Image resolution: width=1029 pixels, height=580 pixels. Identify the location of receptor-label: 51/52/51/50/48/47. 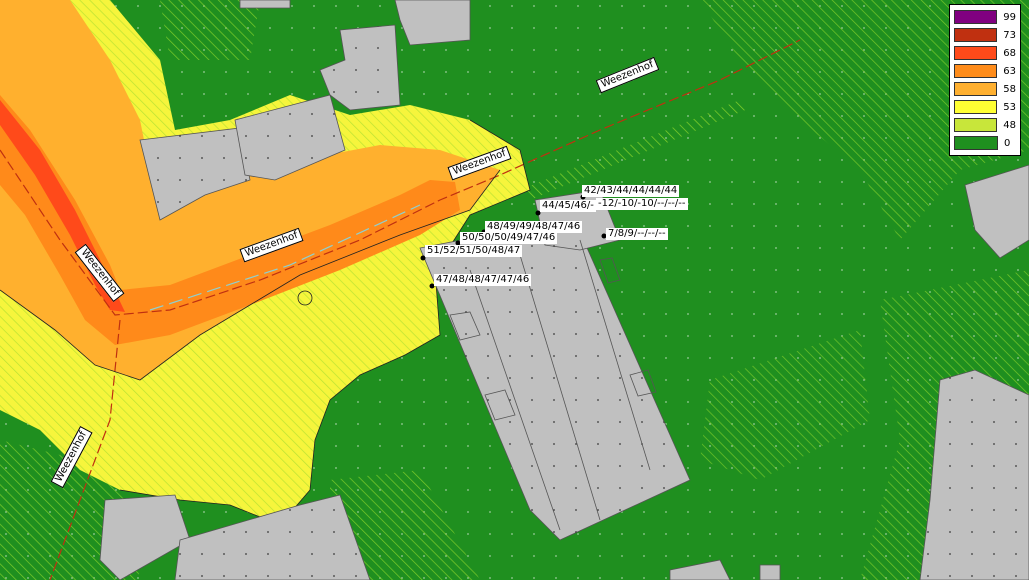
(474, 251).